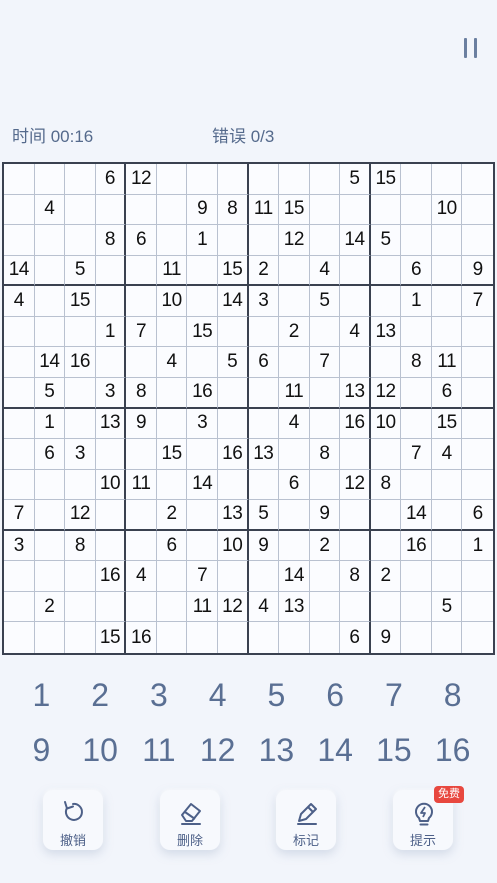 This screenshot has height=883, width=497. I want to click on number-key-13: 13, so click(276, 750).